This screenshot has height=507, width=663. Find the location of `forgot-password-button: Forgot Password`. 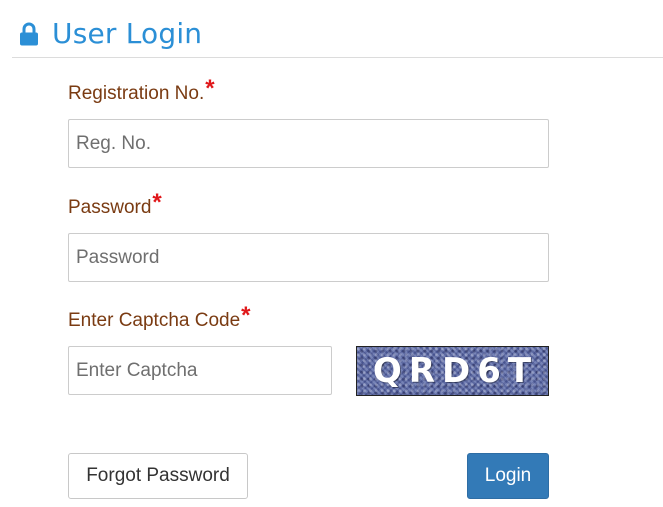

forgot-password-button: Forgot Password is located at coordinates (158, 476).